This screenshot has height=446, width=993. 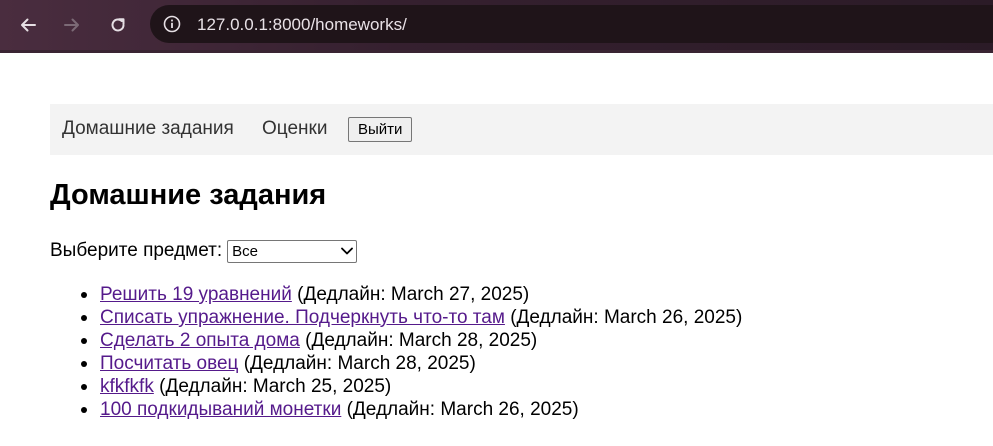 What do you see at coordinates (380, 129) in the screenshot?
I see `logout-button: Выйти` at bounding box center [380, 129].